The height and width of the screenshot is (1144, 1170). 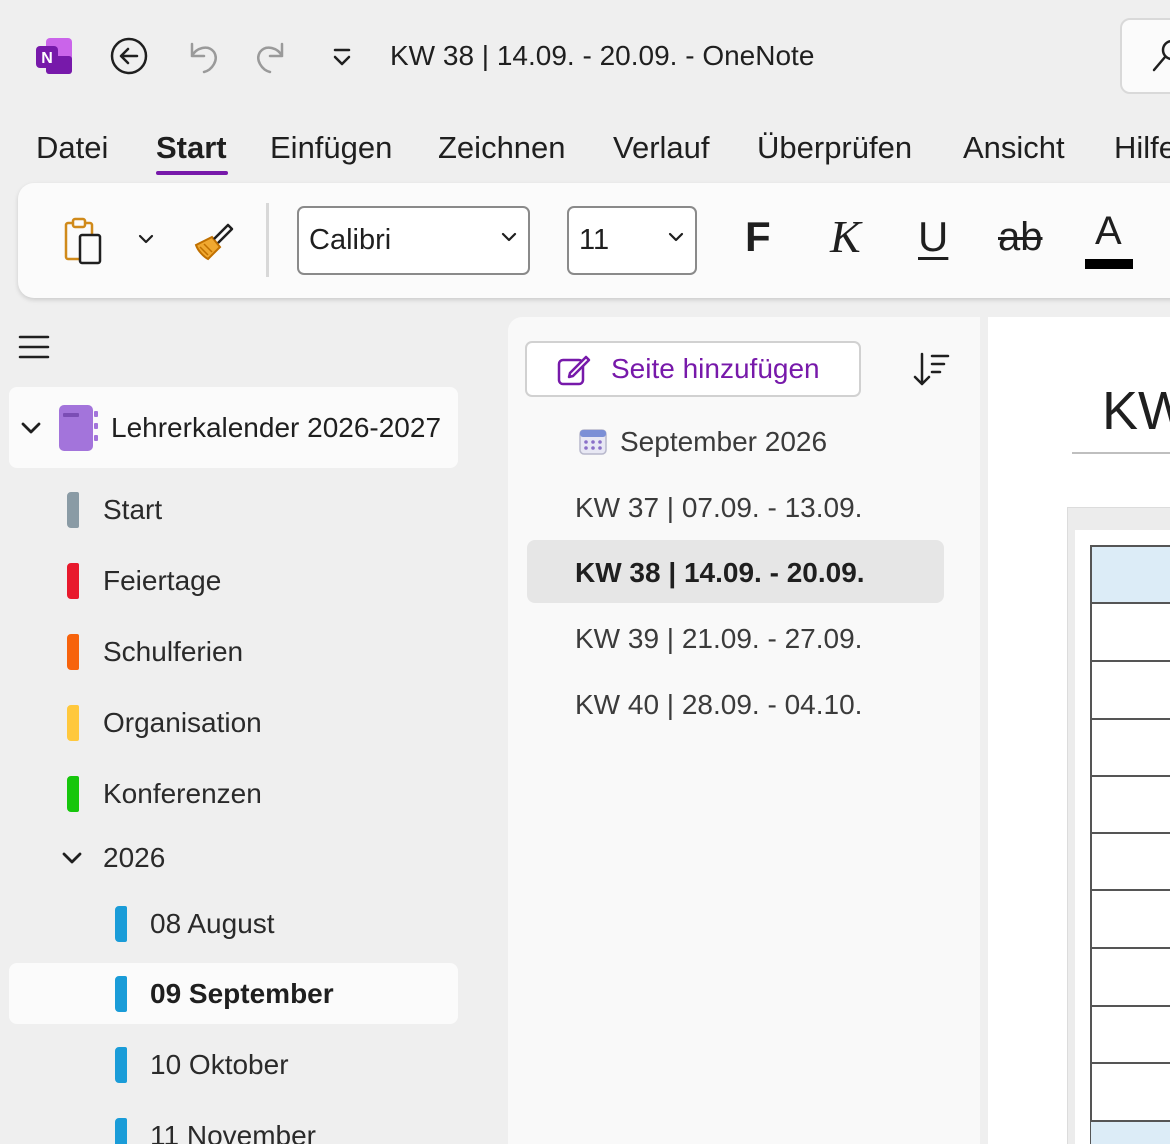 What do you see at coordinates (55, 57) in the screenshot?
I see `onenote-logo-icon: N` at bounding box center [55, 57].